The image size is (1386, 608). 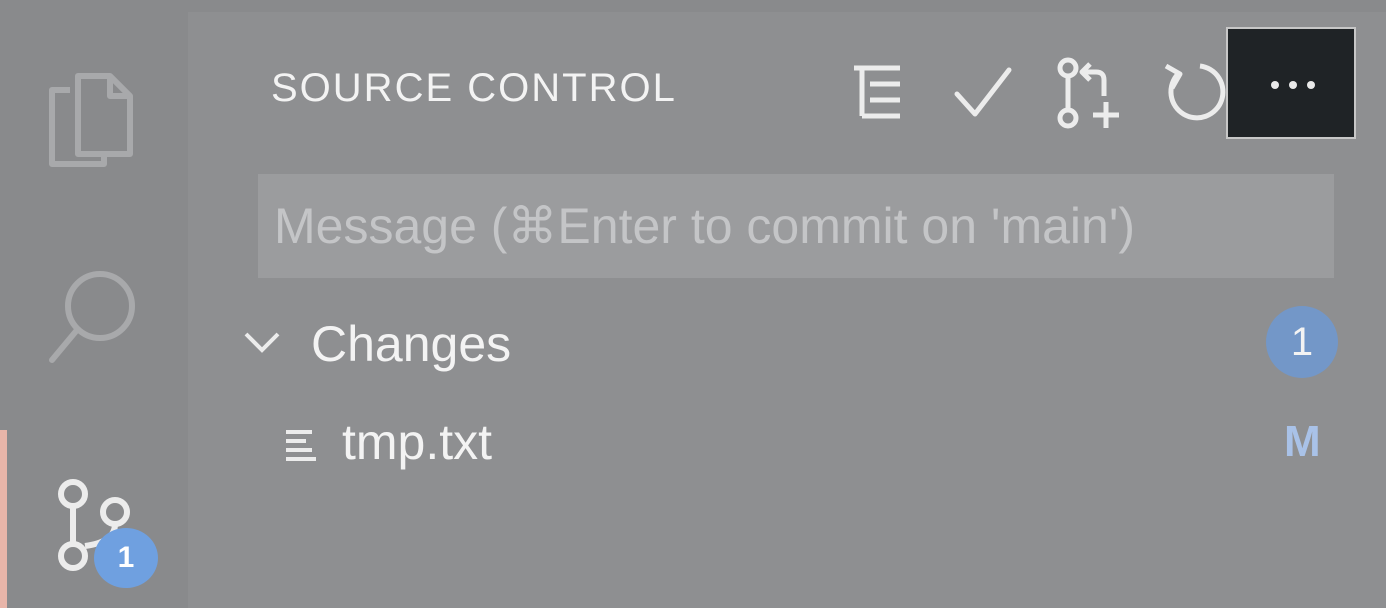 I want to click on panel-title: SOURCE CONTROL, so click(x=474, y=88).